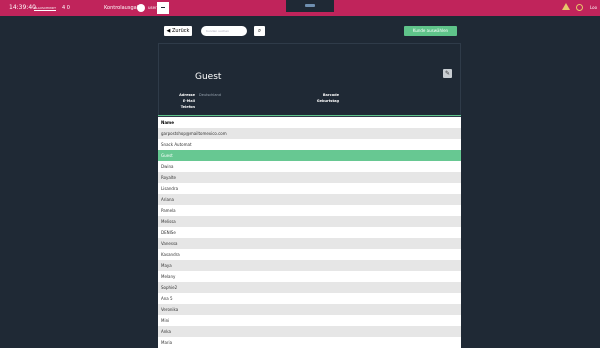  I want to click on avatar, so click(141, 8).